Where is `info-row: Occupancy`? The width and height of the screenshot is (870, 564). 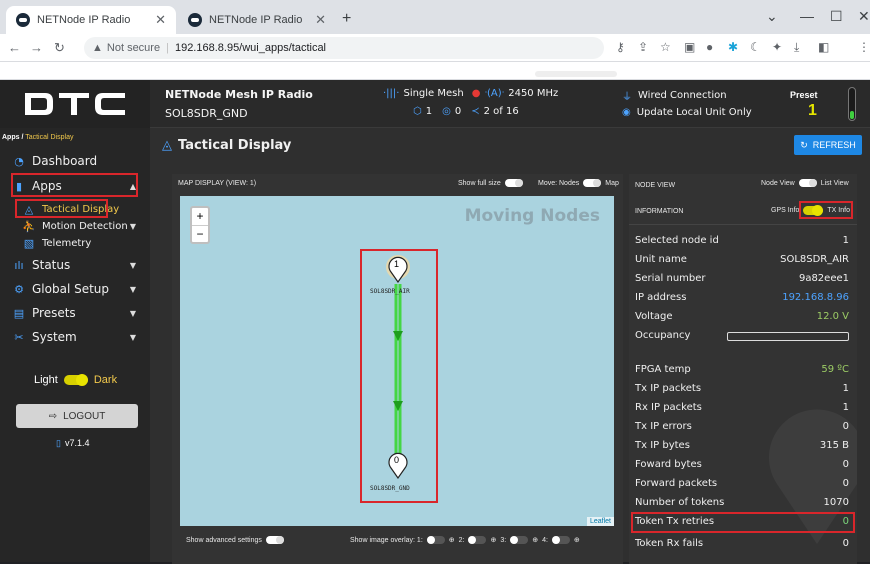 info-row: Occupancy is located at coordinates (742, 335).